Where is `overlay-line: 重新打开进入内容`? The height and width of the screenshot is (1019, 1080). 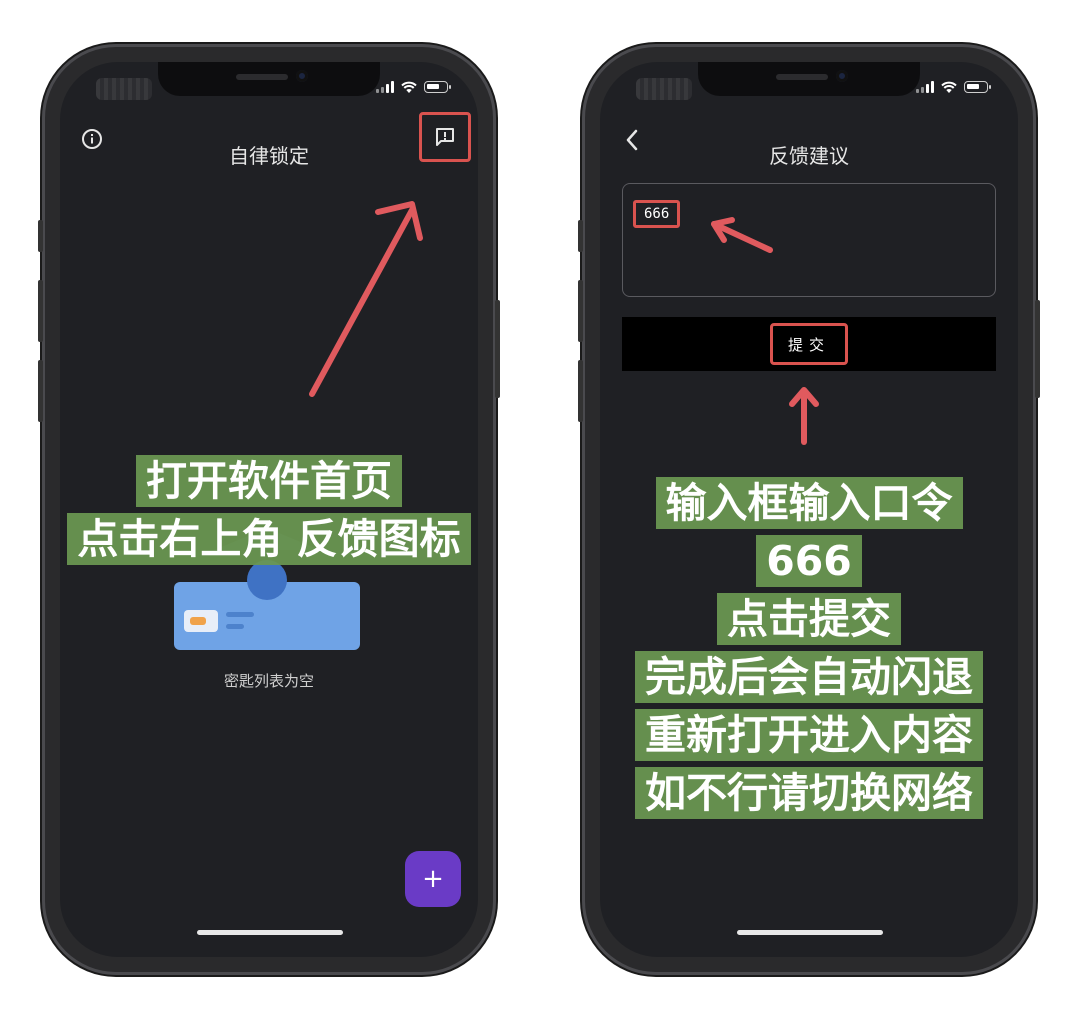 overlay-line: 重新打开进入内容 is located at coordinates (809, 735).